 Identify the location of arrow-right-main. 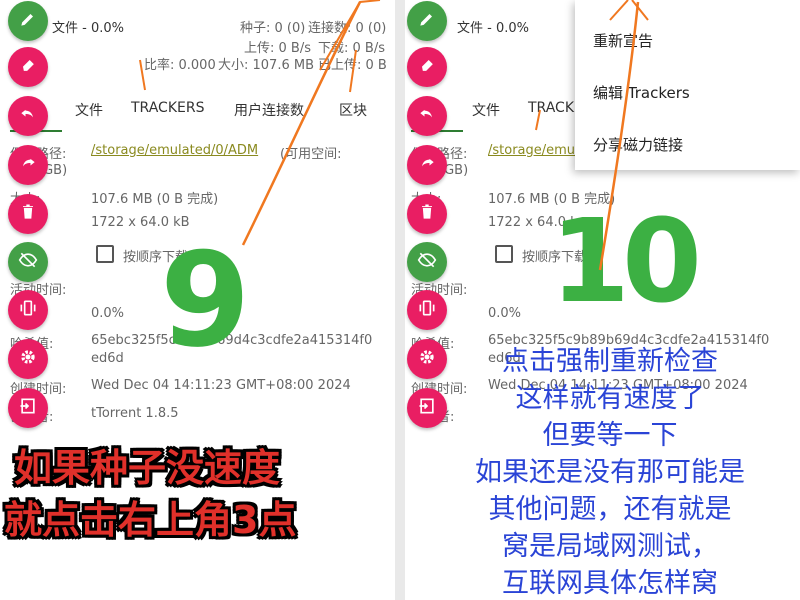
(619, 136).